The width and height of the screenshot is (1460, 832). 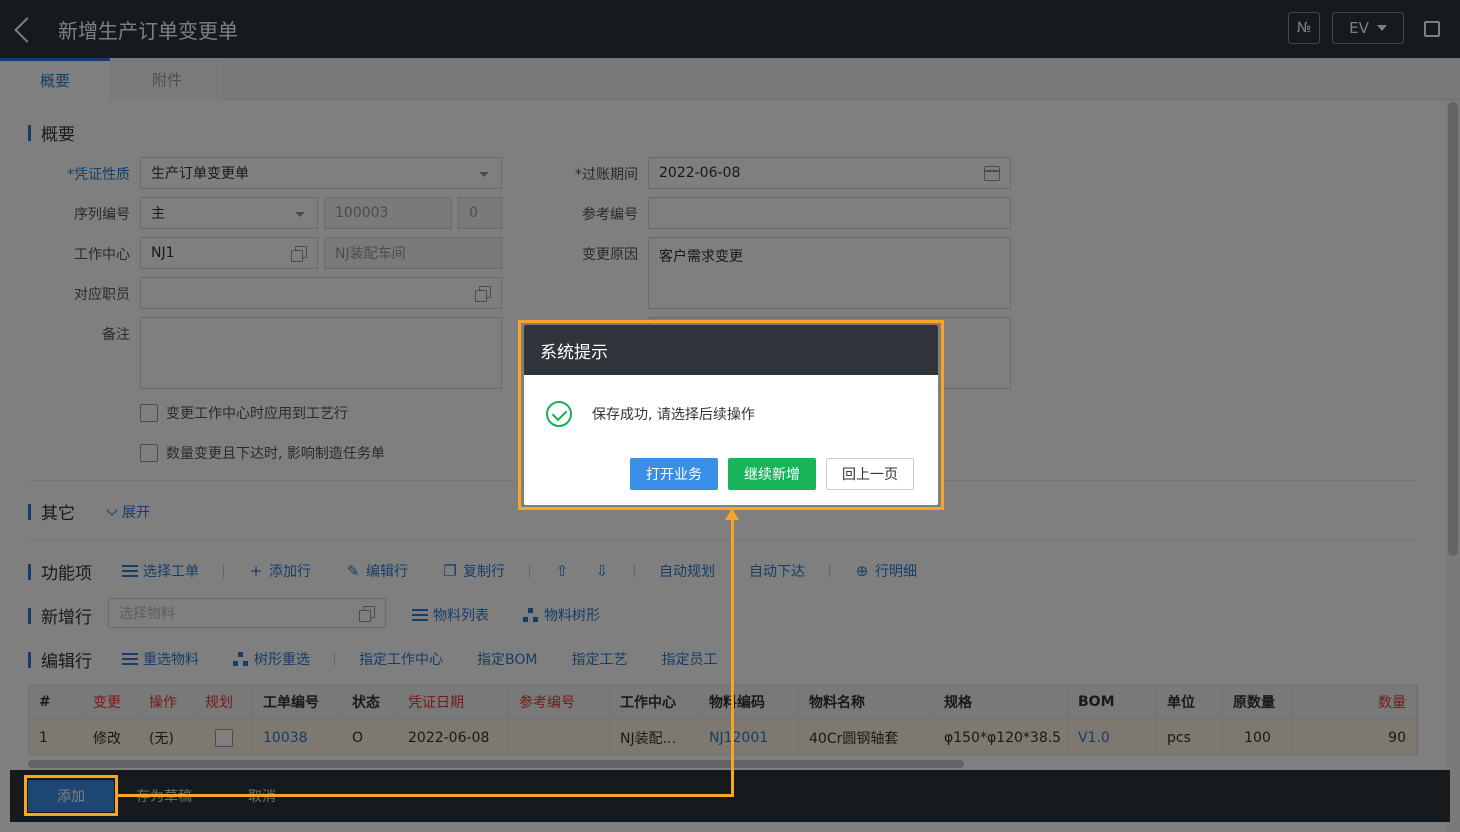 I want to click on system-dialog: 系统提示 保存成功, 请选择后续操作 打开业务 继续新增 回上一页, so click(x=731, y=415).